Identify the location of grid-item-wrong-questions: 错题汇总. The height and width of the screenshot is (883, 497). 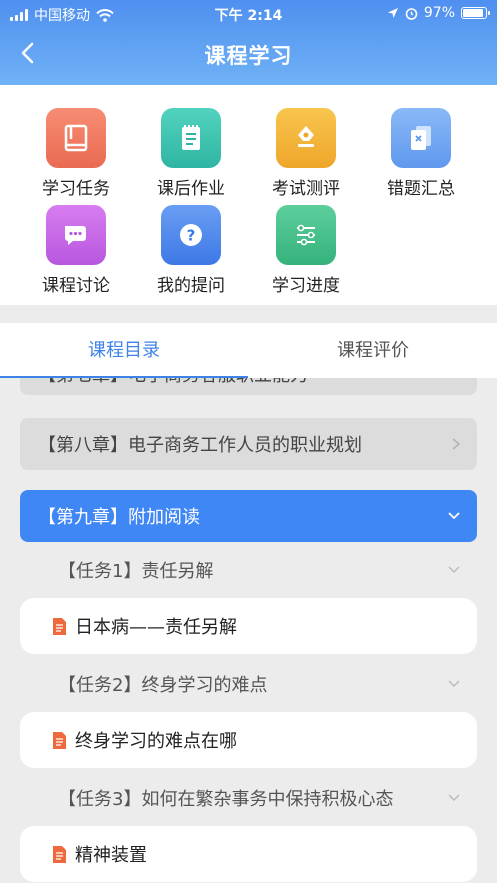
(421, 153).